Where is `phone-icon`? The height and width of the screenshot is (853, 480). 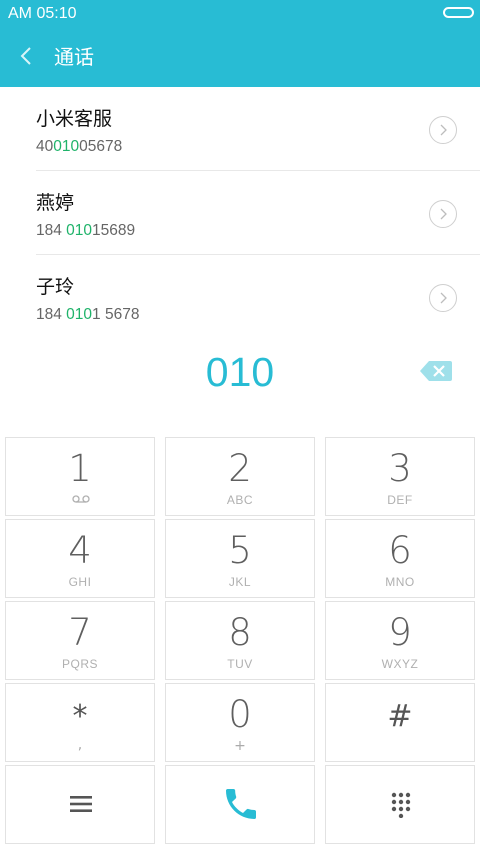 phone-icon is located at coordinates (241, 804).